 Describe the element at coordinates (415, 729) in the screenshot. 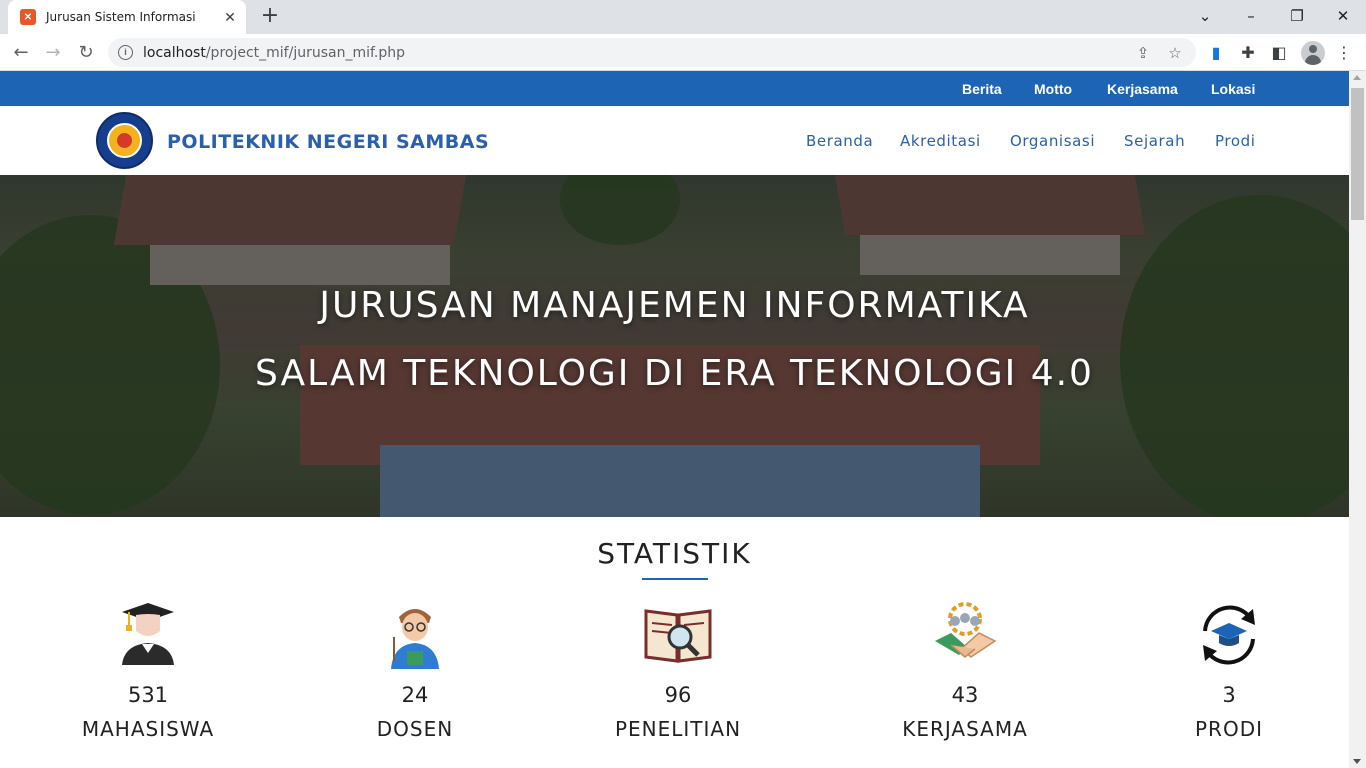

I see `stat-label: DOSEN` at that location.